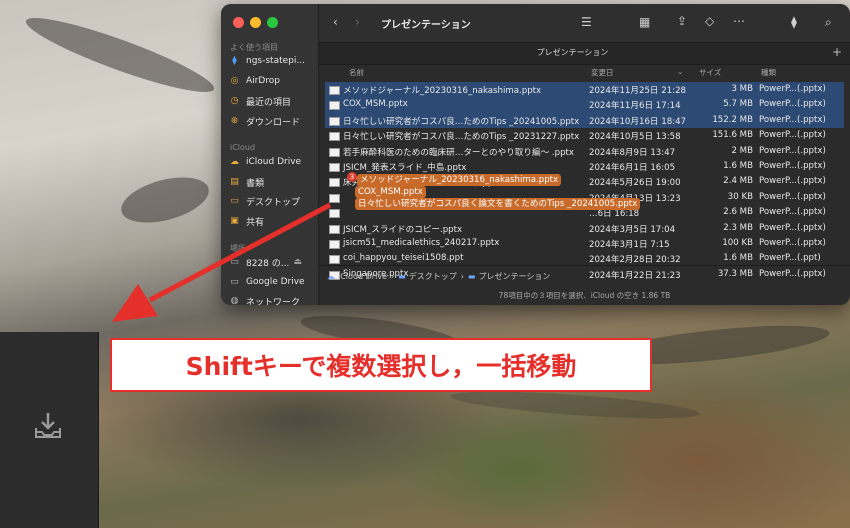 This screenshot has height=528, width=850. Describe the element at coordinates (222, 262) in the screenshot. I see `red-arrow` at that location.